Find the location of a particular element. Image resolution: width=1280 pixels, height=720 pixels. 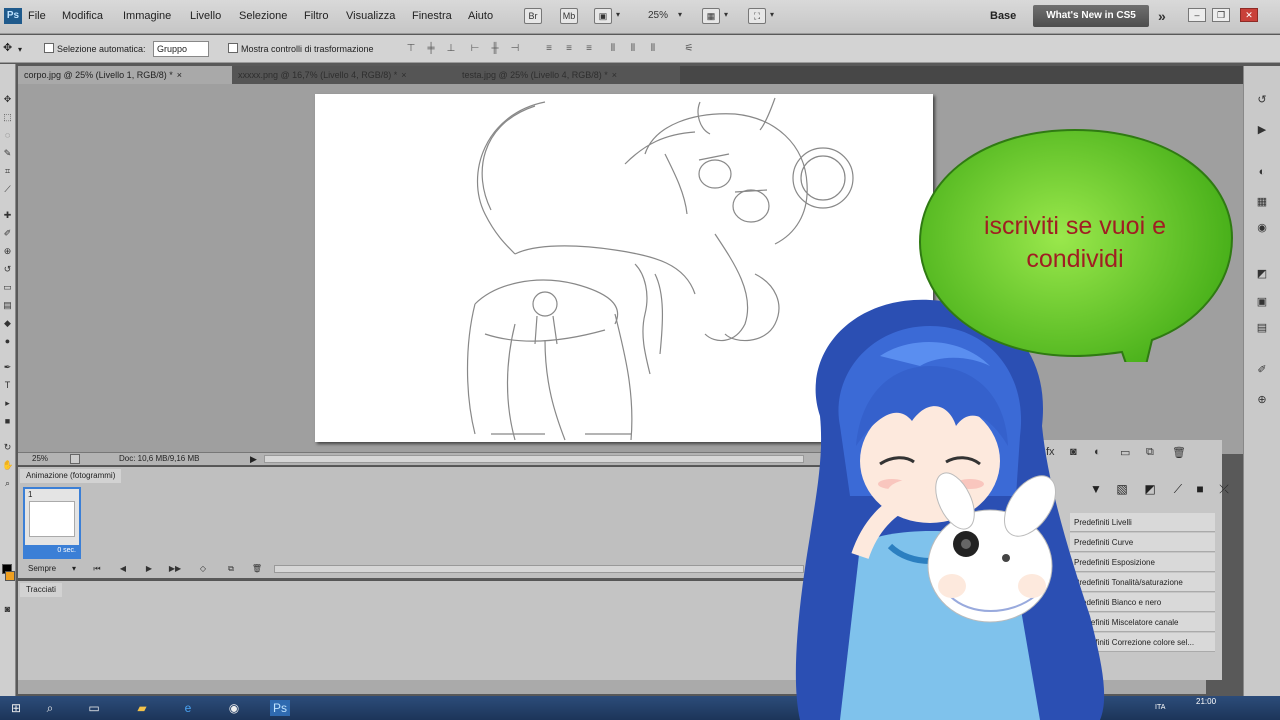

tab-png: xxxxx.png @ 16,7% (Livello 4, RGB/8) * × is located at coordinates (344, 75).